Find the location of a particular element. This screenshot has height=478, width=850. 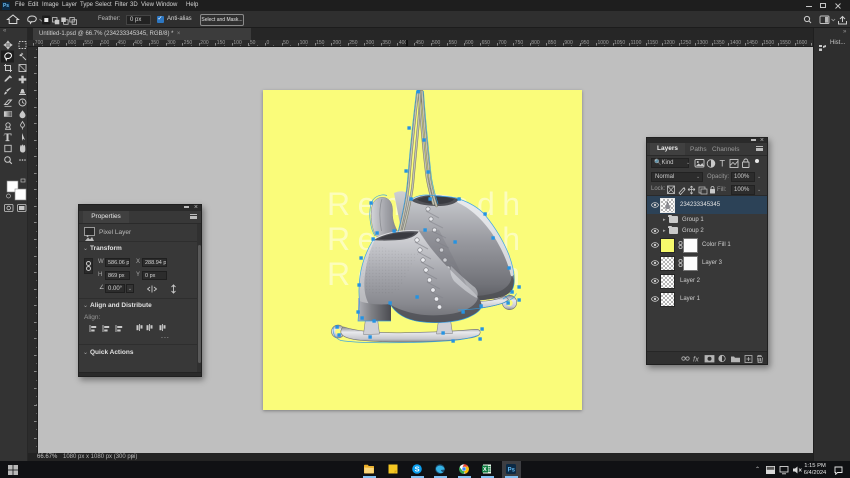

svg-text: T is located at coordinates (723, 164).